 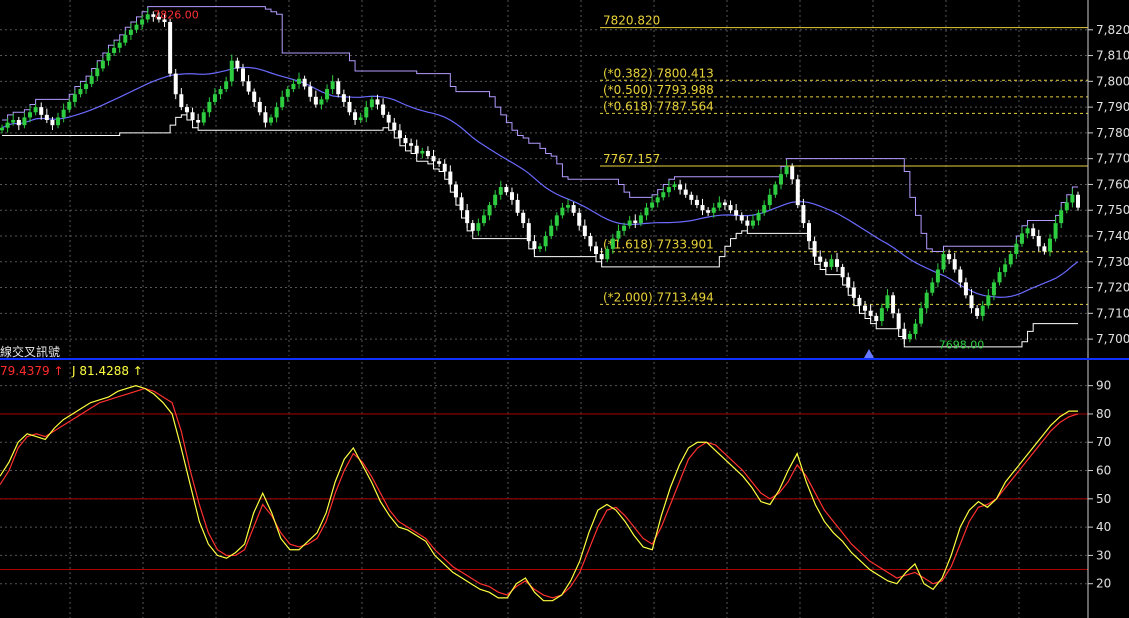 What do you see at coordinates (1112, 288) in the screenshot?
I see `price-tick-label: 7,720` at bounding box center [1112, 288].